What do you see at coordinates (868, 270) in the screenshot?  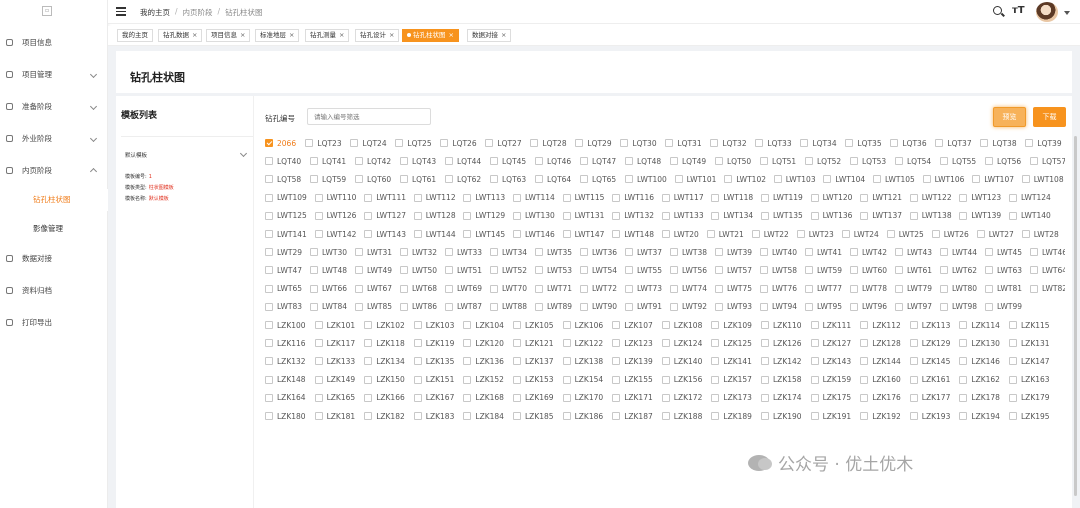 I see `borehole-checkbox: LWT60` at bounding box center [868, 270].